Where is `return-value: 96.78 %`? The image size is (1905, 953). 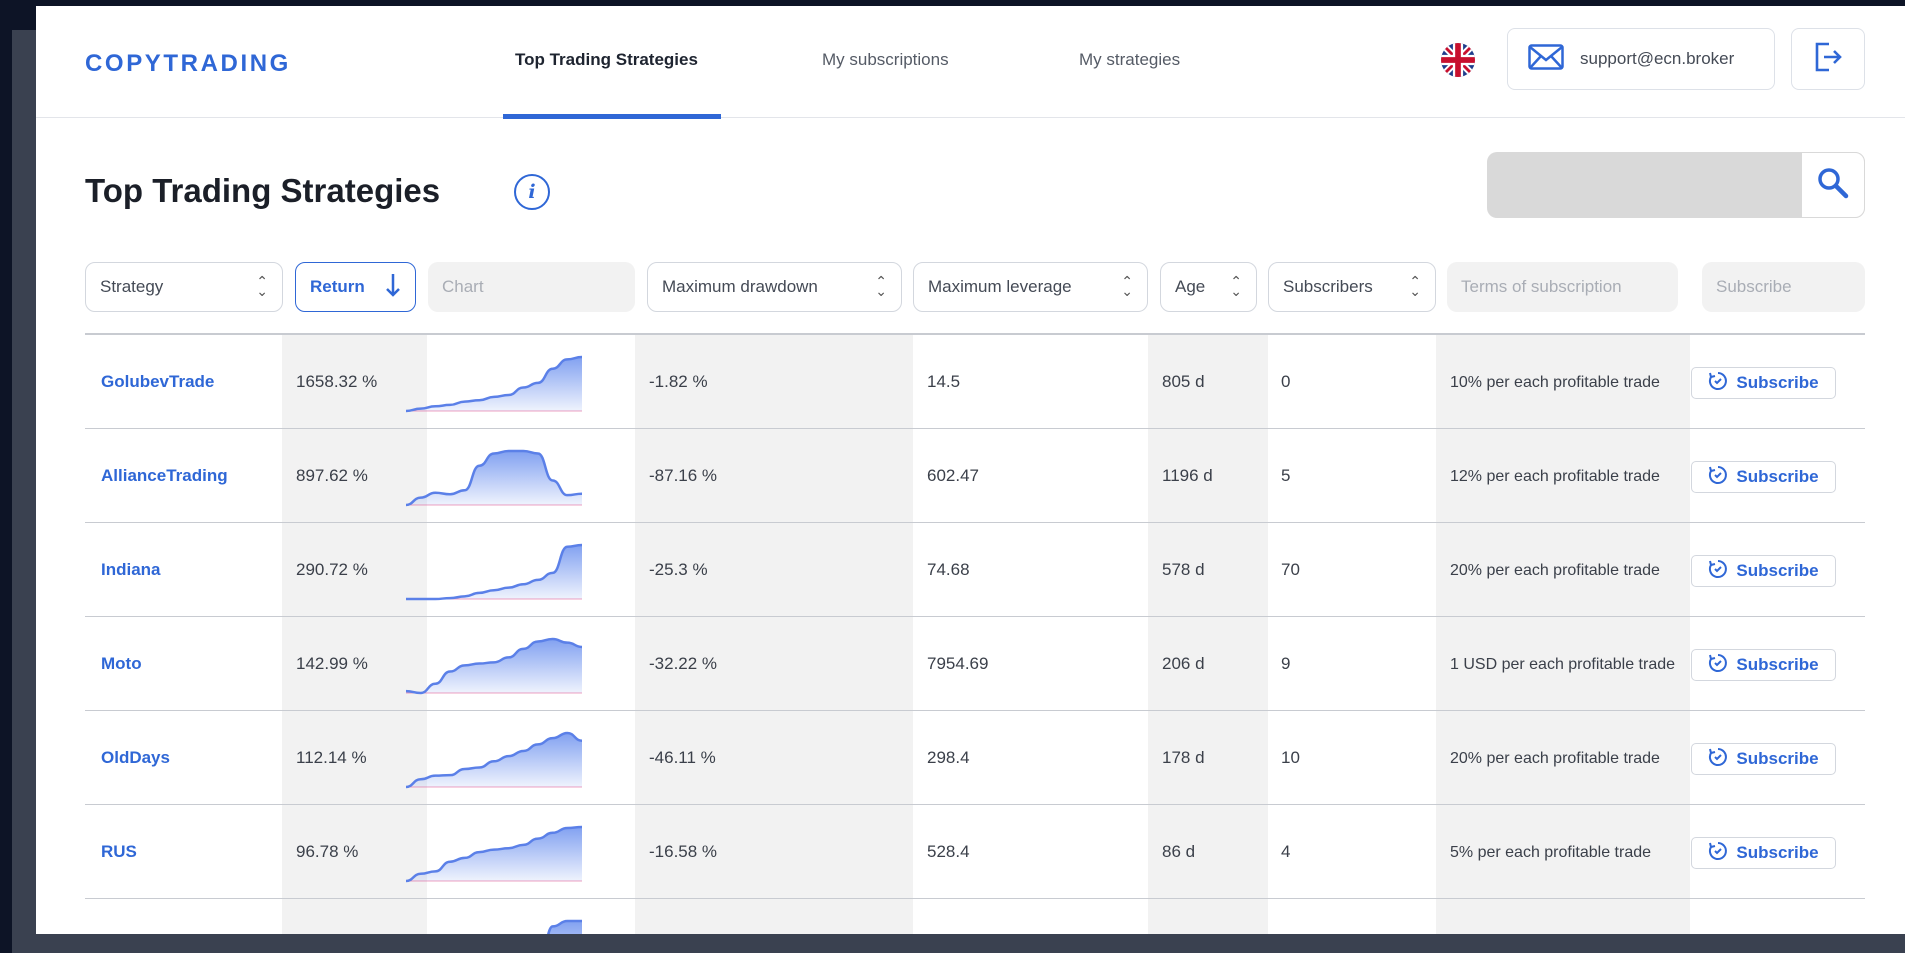
return-value: 96.78 % is located at coordinates (327, 851).